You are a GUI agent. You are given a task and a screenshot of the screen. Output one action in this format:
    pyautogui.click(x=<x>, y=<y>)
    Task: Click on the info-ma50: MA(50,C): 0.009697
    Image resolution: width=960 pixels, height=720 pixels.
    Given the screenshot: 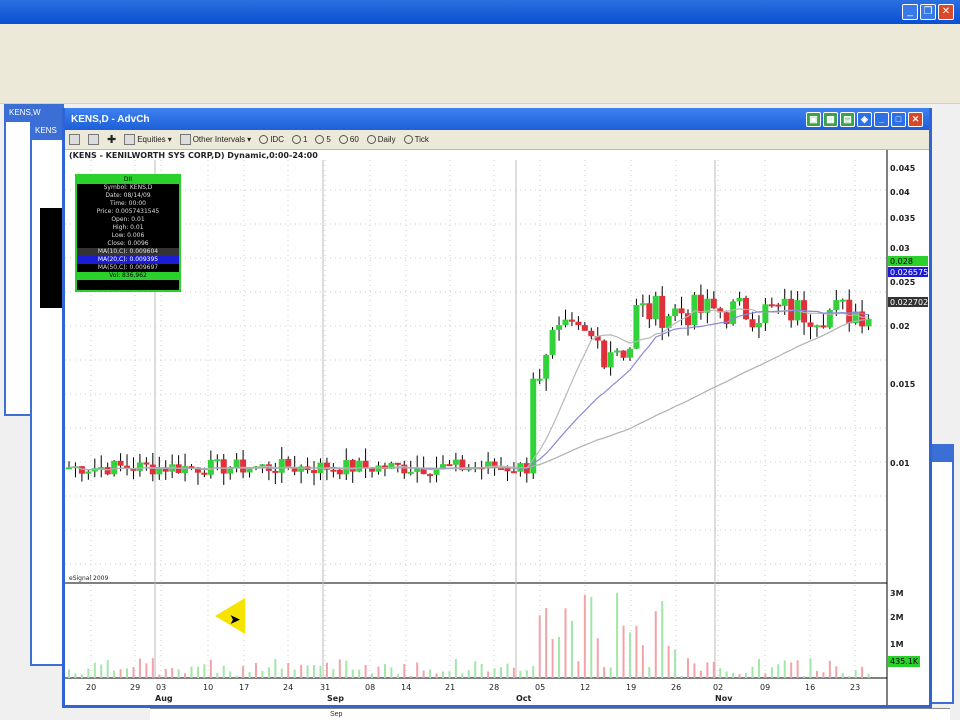 What is the action you would take?
    pyautogui.click(x=128, y=267)
    